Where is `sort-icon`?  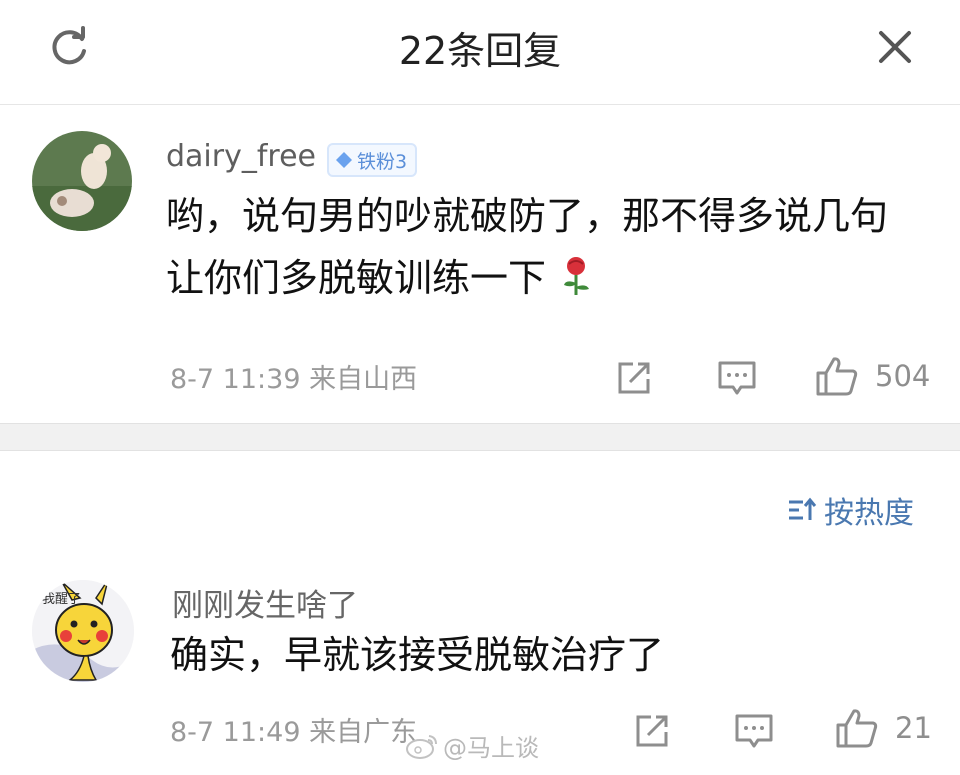
sort-icon is located at coordinates (803, 508).